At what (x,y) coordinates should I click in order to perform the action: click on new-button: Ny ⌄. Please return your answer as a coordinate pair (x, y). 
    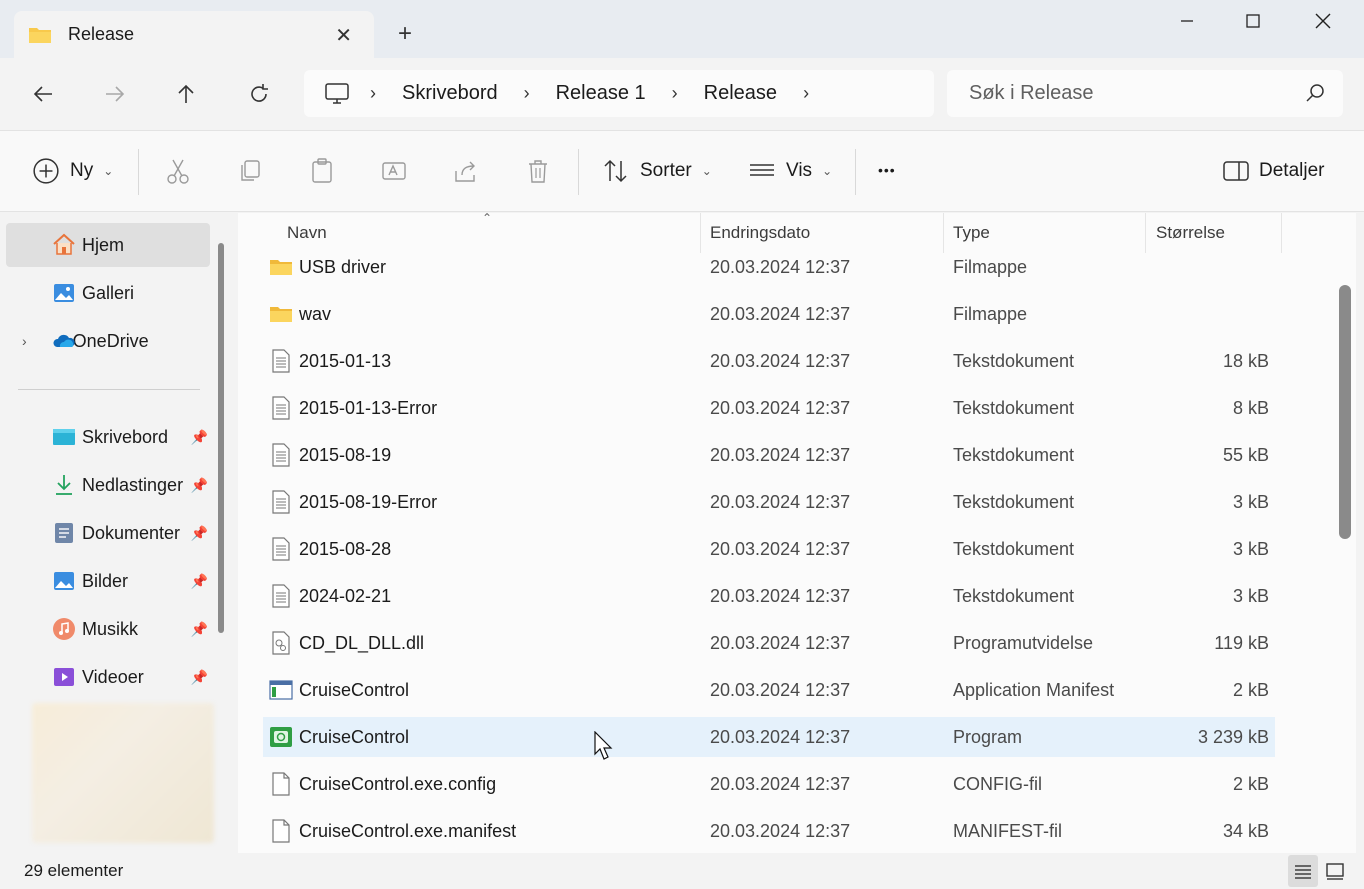
    Looking at the image, I should click on (72, 171).